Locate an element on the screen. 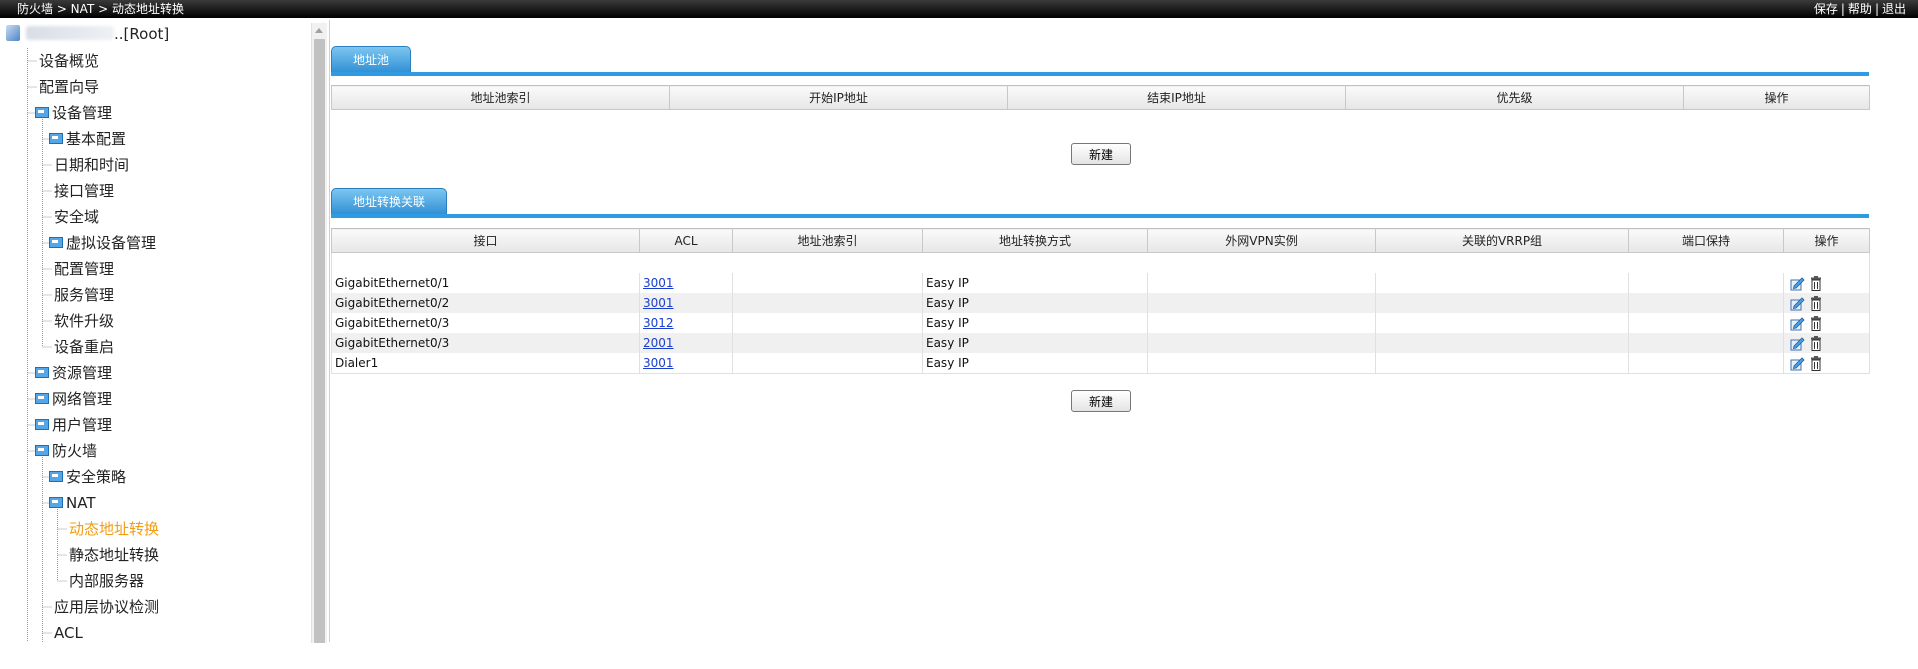  cell-interface: Dialer1 is located at coordinates (485, 363).